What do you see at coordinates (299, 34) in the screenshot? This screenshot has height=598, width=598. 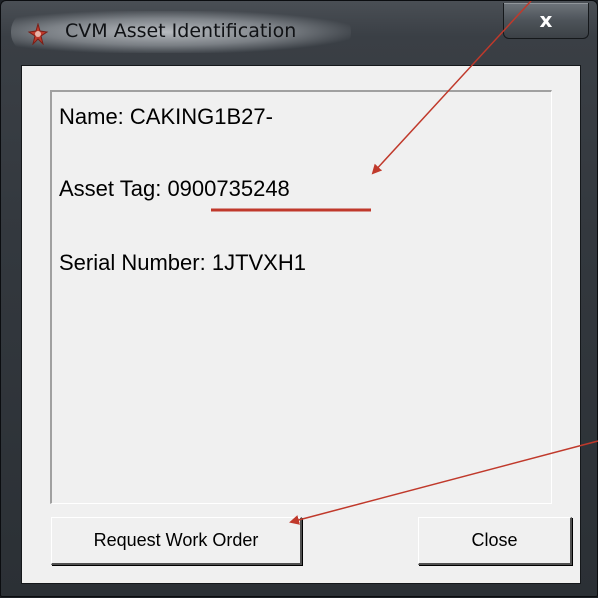 I see `title-bar: CVM Asset Identification x` at bounding box center [299, 34].